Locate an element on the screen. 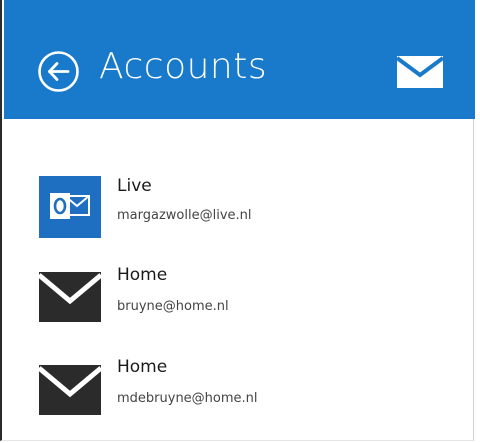 The height and width of the screenshot is (443, 480). account-email: margazwolle@live.nl is located at coordinates (184, 215).